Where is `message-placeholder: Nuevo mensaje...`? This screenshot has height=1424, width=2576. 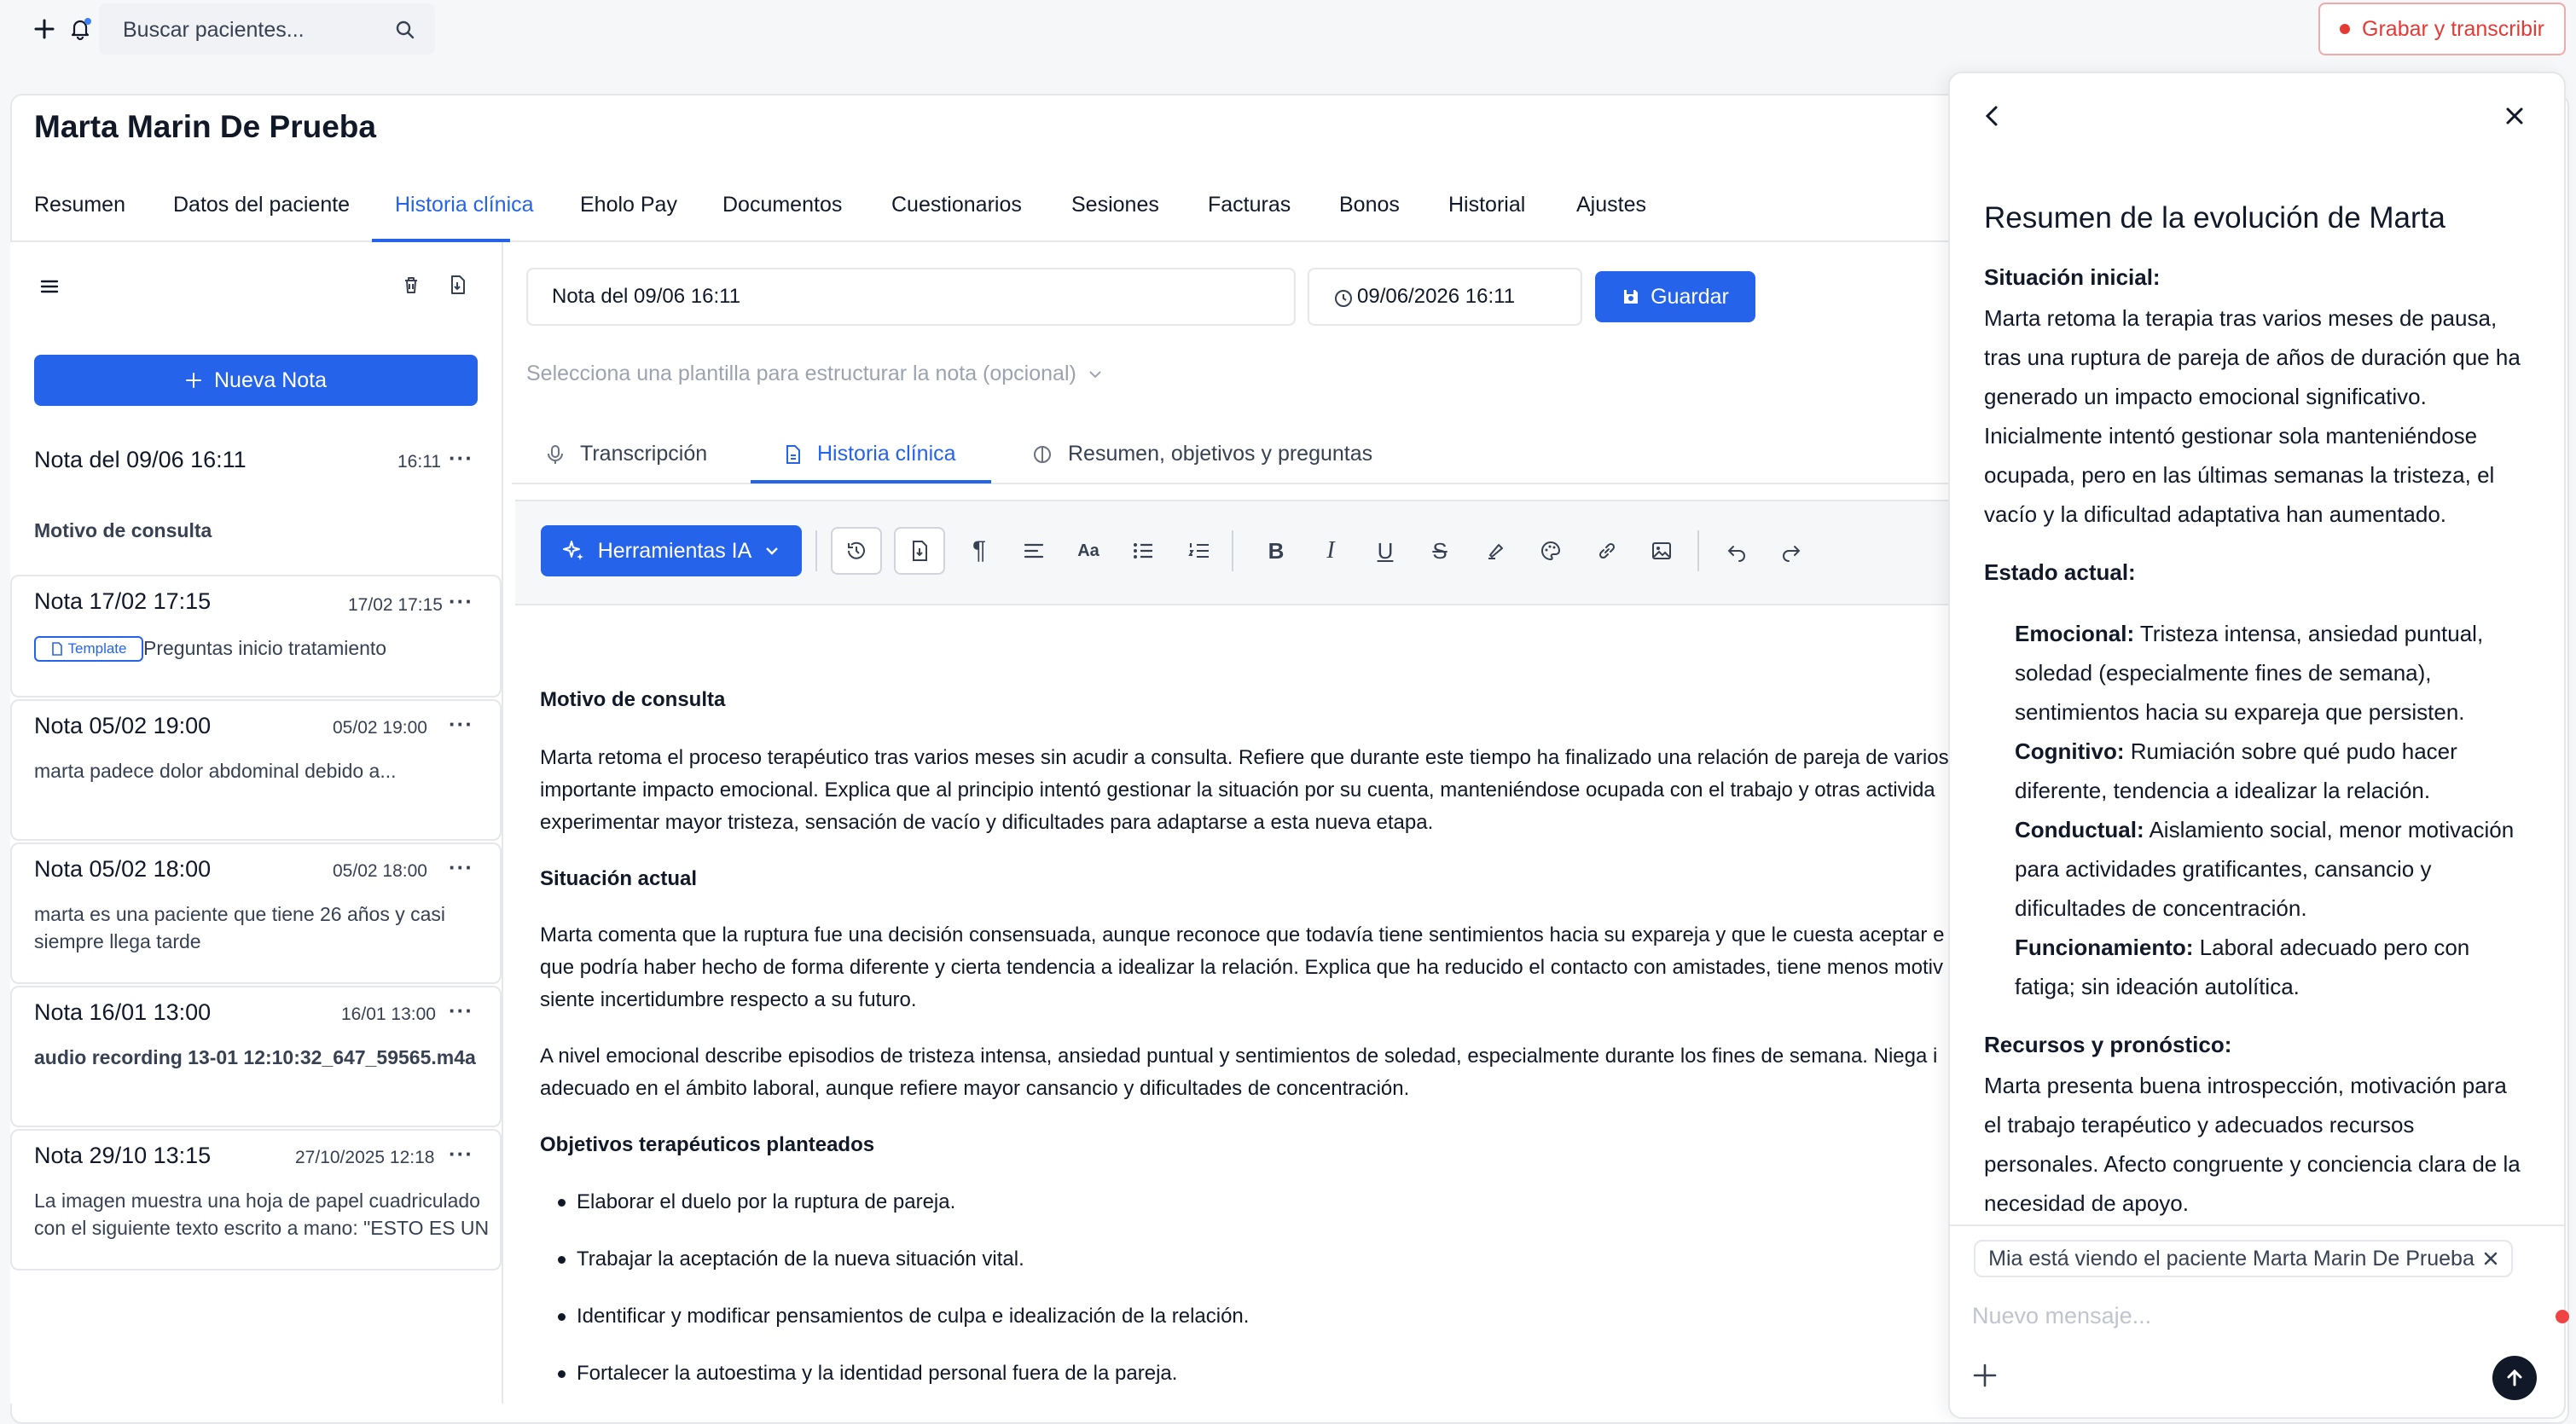 message-placeholder: Nuevo mensaje... is located at coordinates (2062, 1315).